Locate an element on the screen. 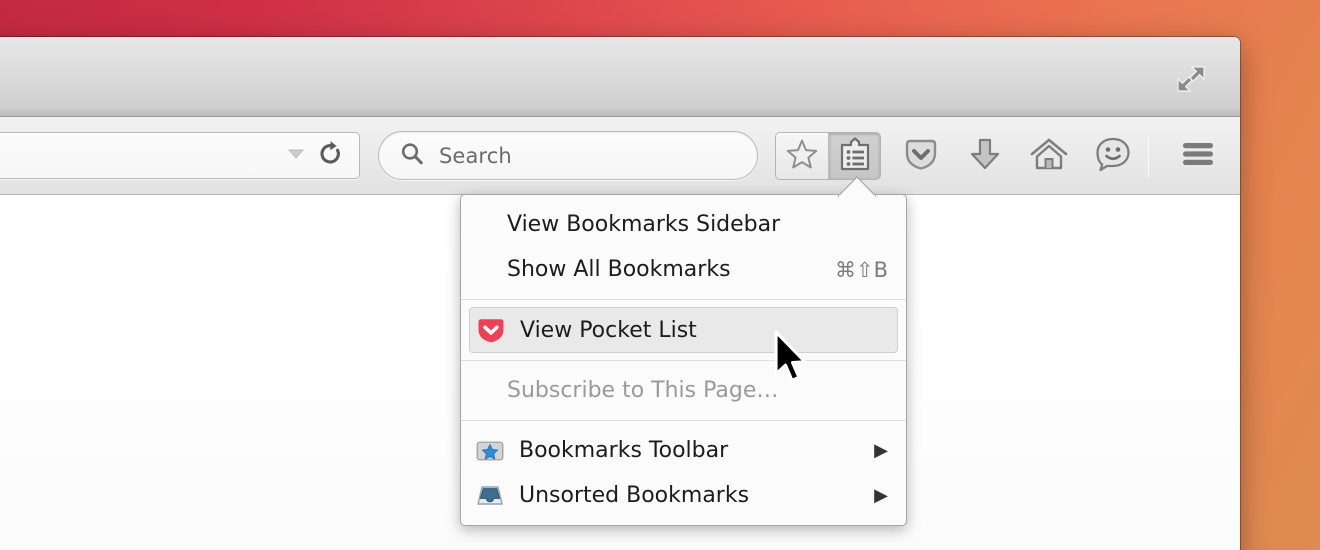 Image resolution: width=1320 pixels, height=550 pixels. downloads-button is located at coordinates (985, 156).